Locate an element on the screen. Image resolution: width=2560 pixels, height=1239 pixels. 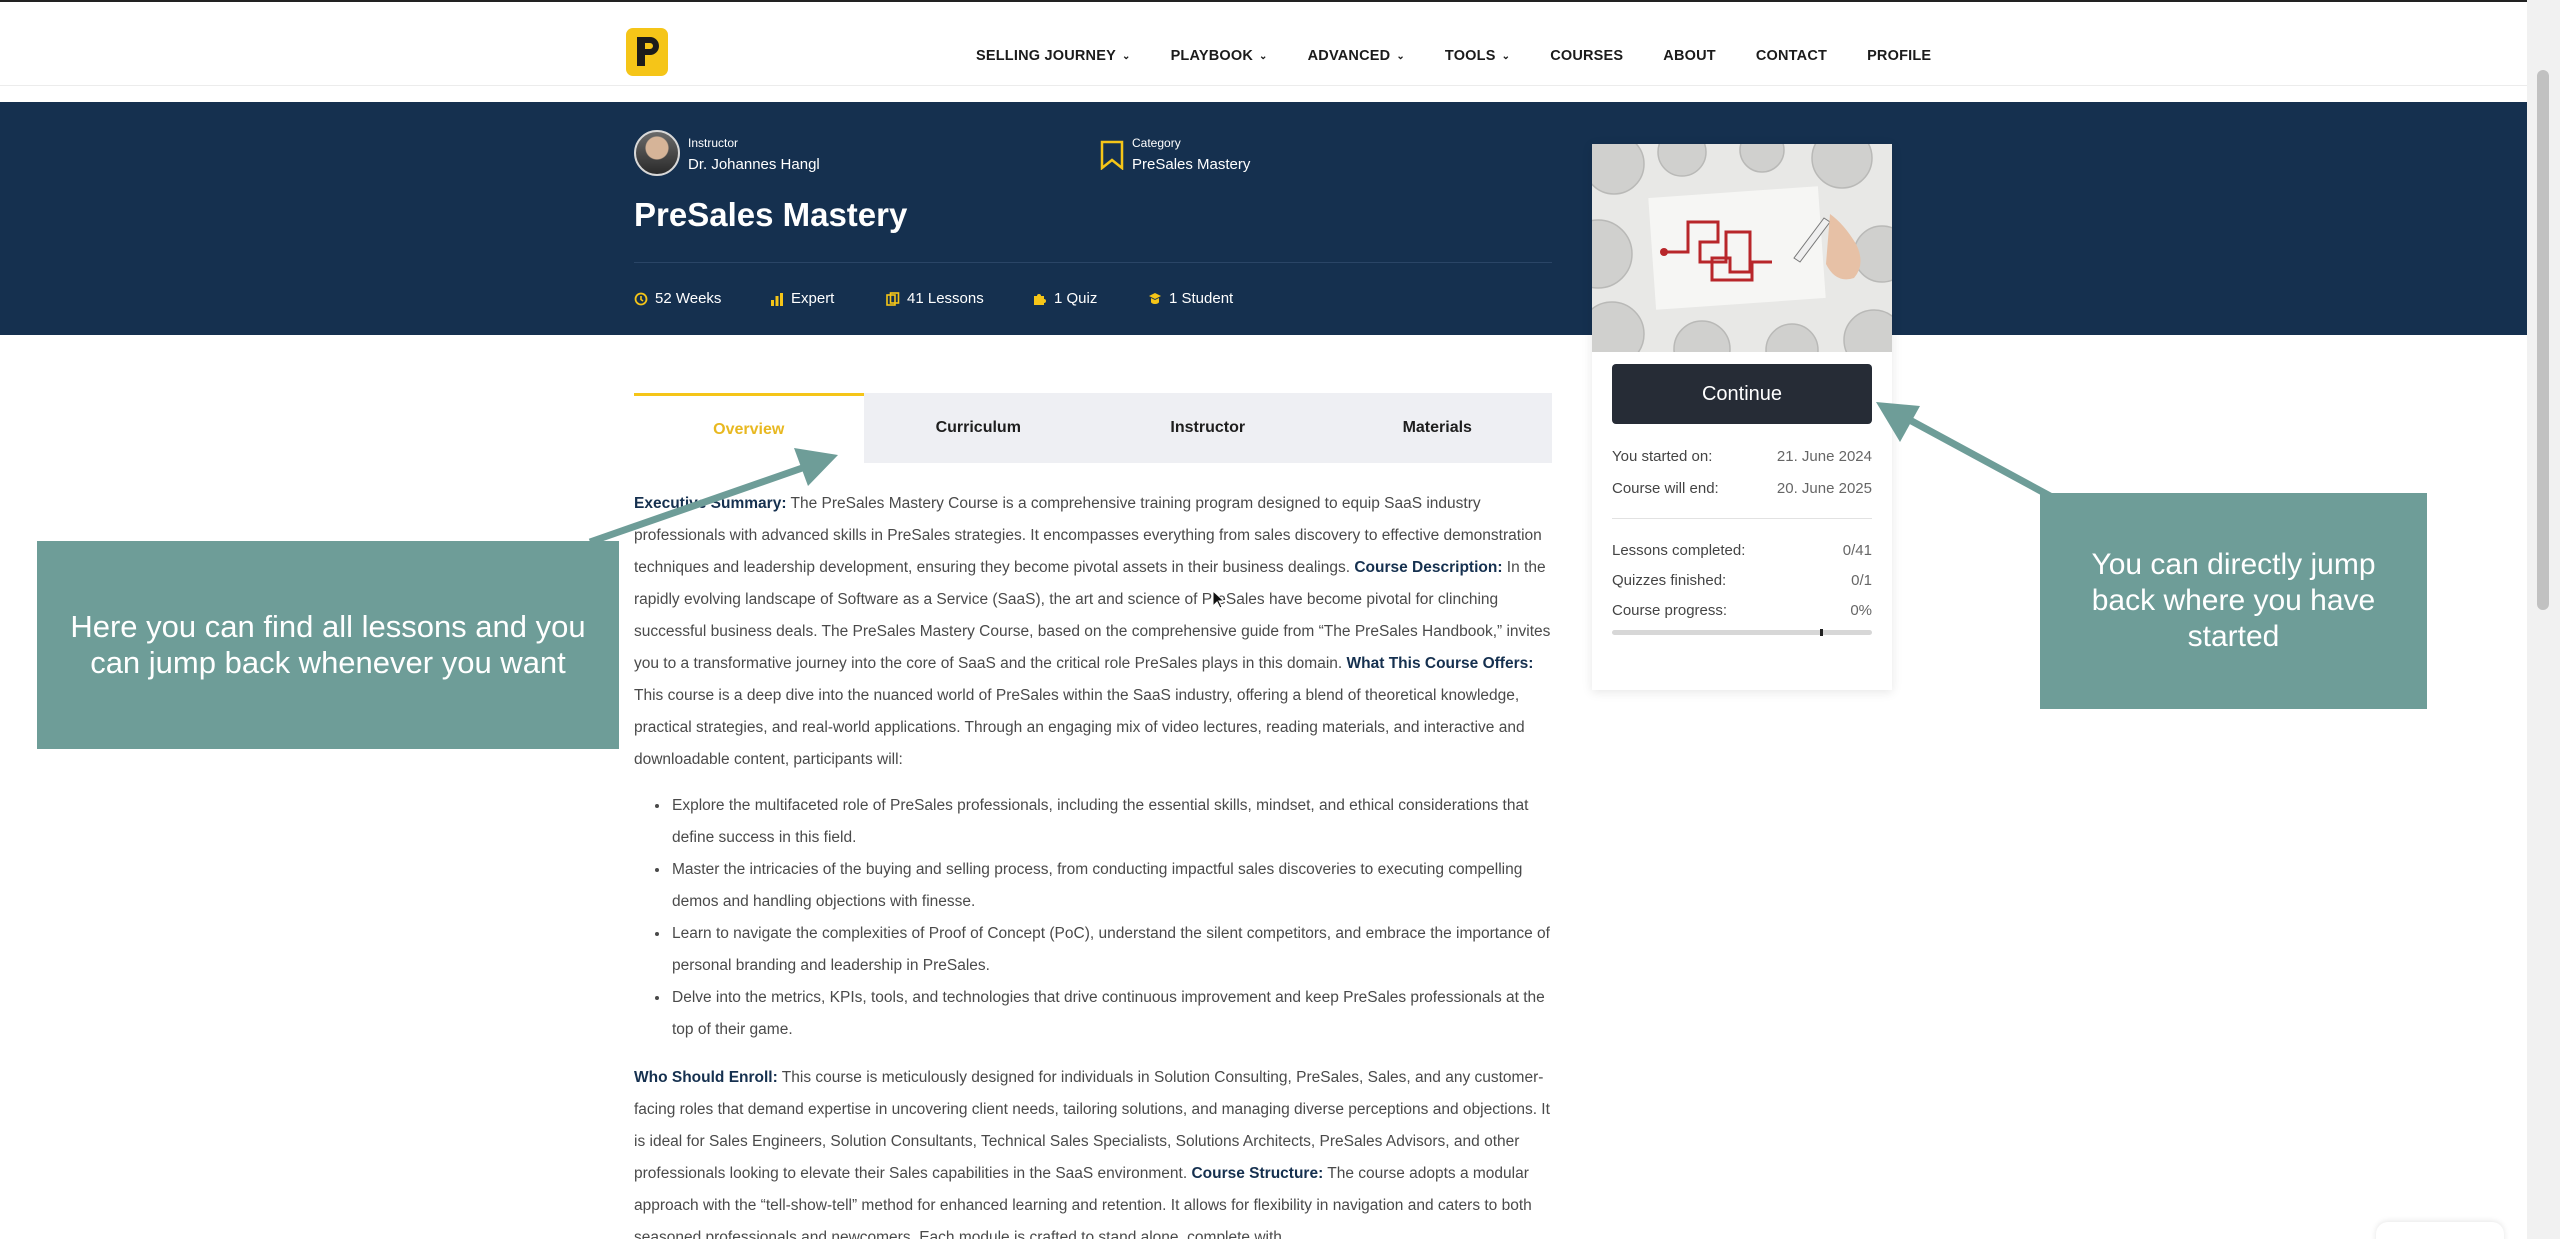
instructor-label: Instructor is located at coordinates (713, 143).